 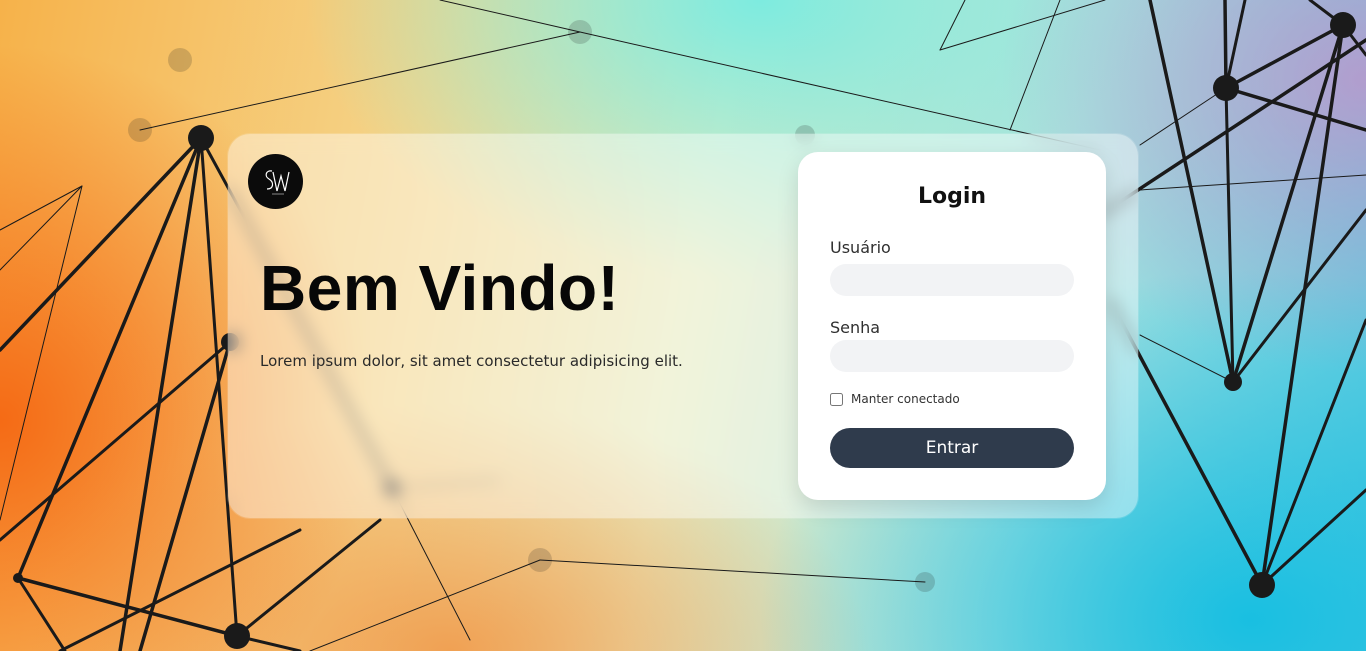 What do you see at coordinates (952, 280) in the screenshot?
I see `username-input` at bounding box center [952, 280].